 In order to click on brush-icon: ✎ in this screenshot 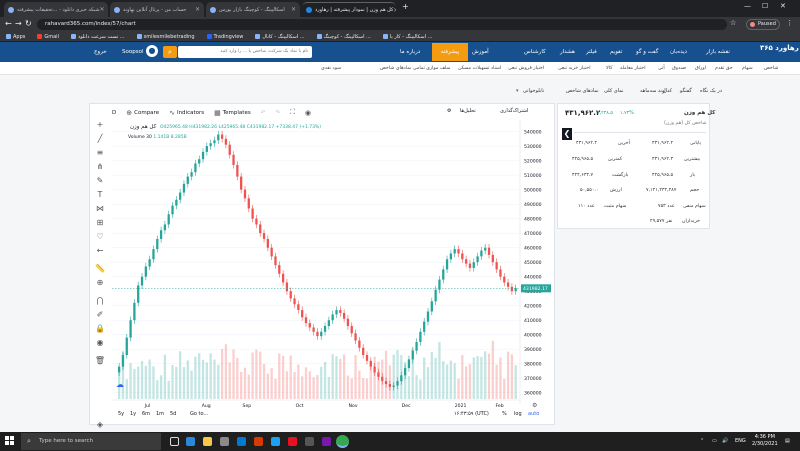, I will do `click(100, 180)`.